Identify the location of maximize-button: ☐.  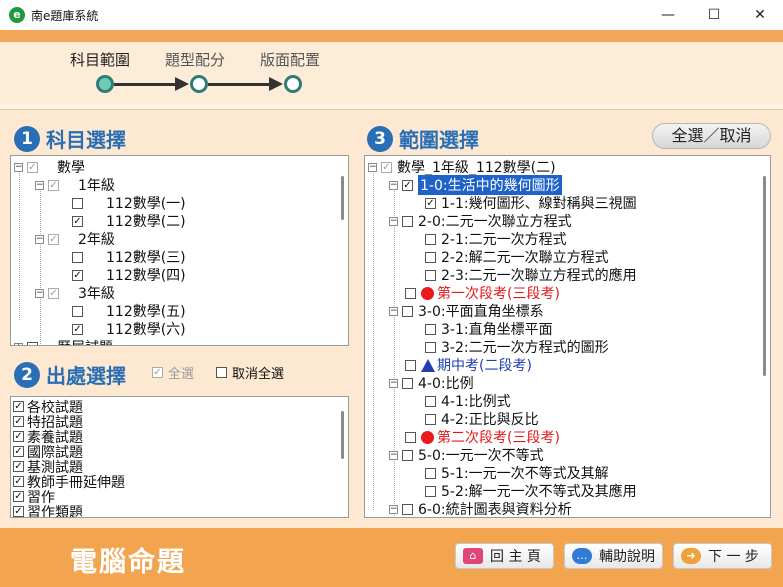
(714, 15).